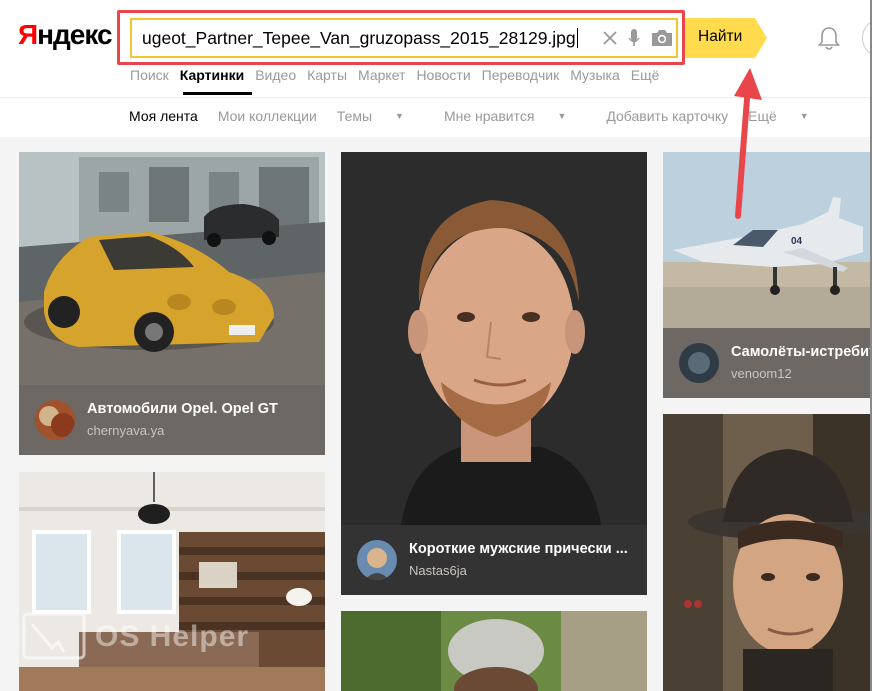 This screenshot has width=872, height=691. What do you see at coordinates (489, 116) in the screenshot?
I see `subnav-likes-label: Мне нравится` at bounding box center [489, 116].